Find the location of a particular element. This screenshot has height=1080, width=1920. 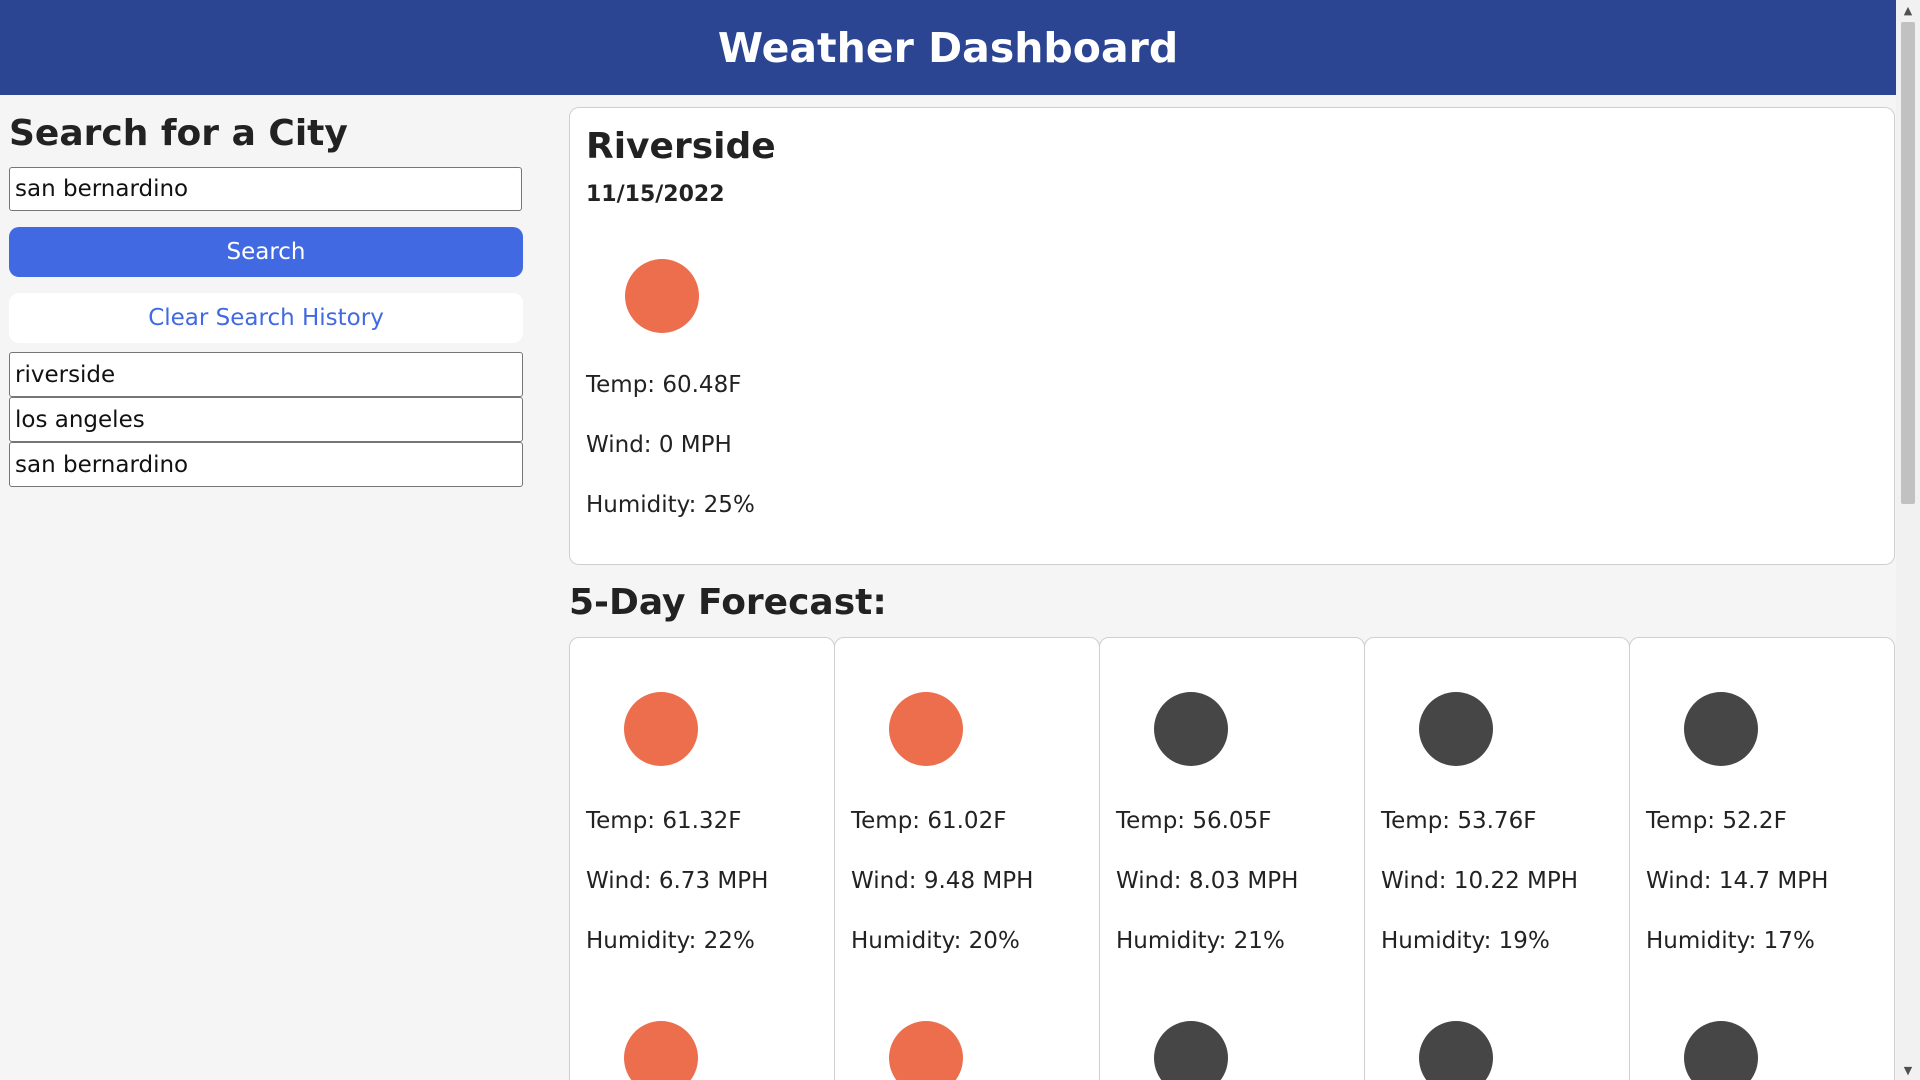

forecast-humidity: Humidity: 22% is located at coordinates (670, 941).